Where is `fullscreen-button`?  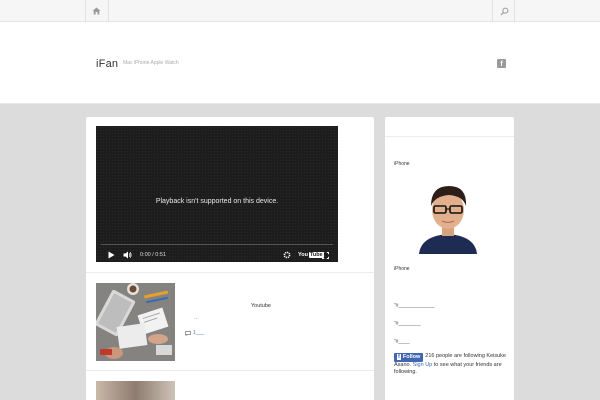 fullscreen-button is located at coordinates (325, 255).